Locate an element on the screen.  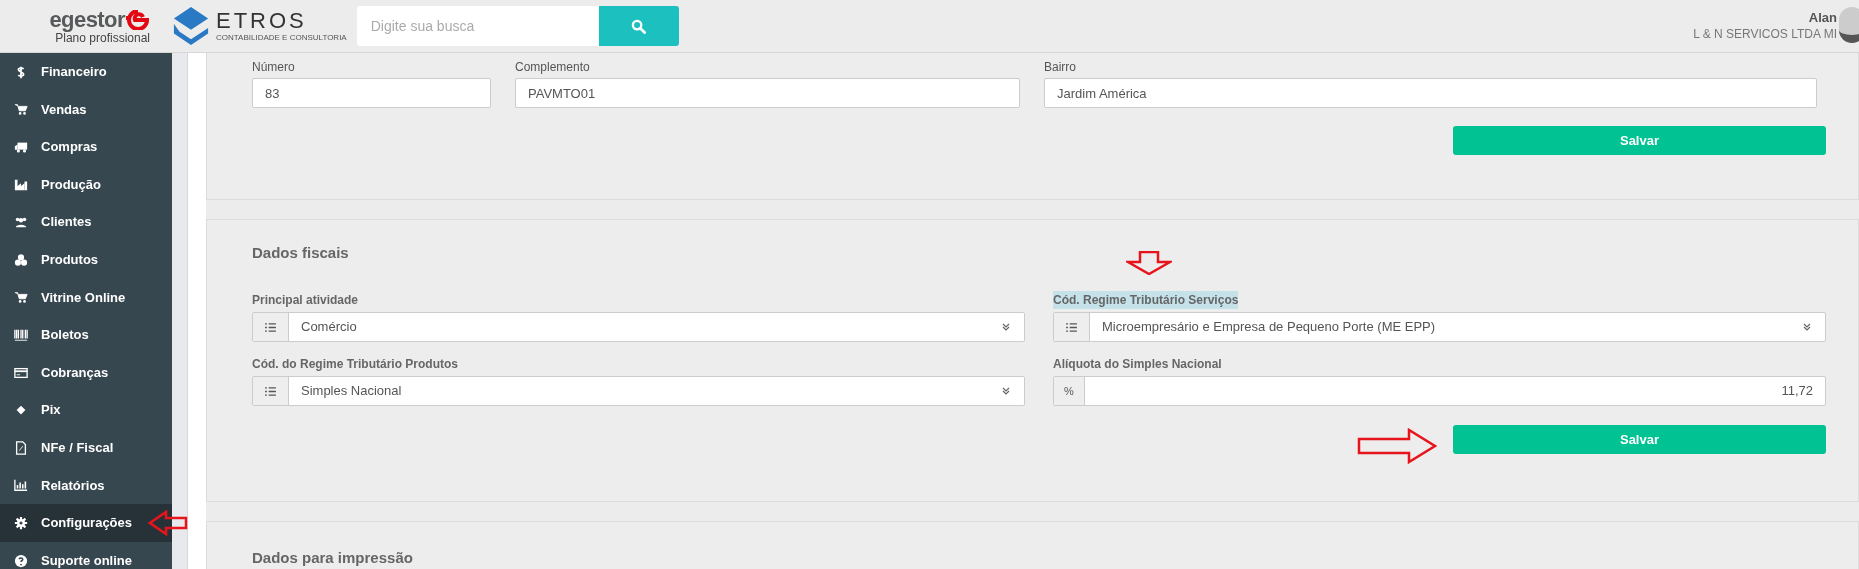
sidebar-item: Configurações is located at coordinates (86, 523).